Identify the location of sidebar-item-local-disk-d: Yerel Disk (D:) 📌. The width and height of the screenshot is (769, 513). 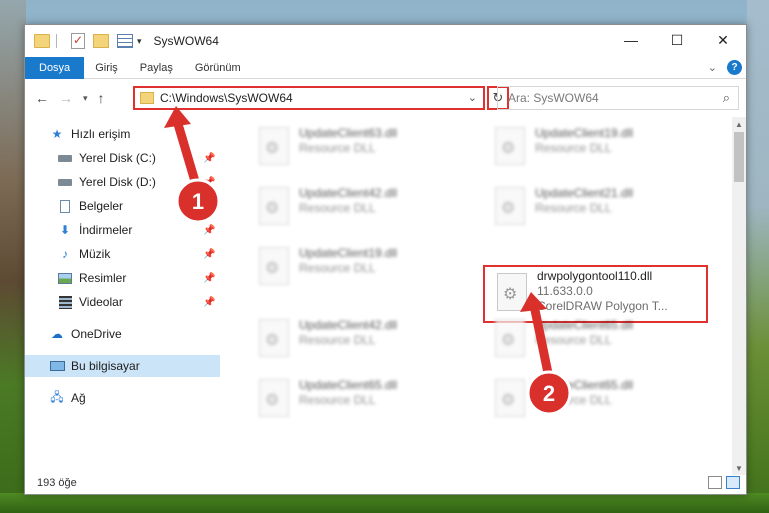
(122, 182).